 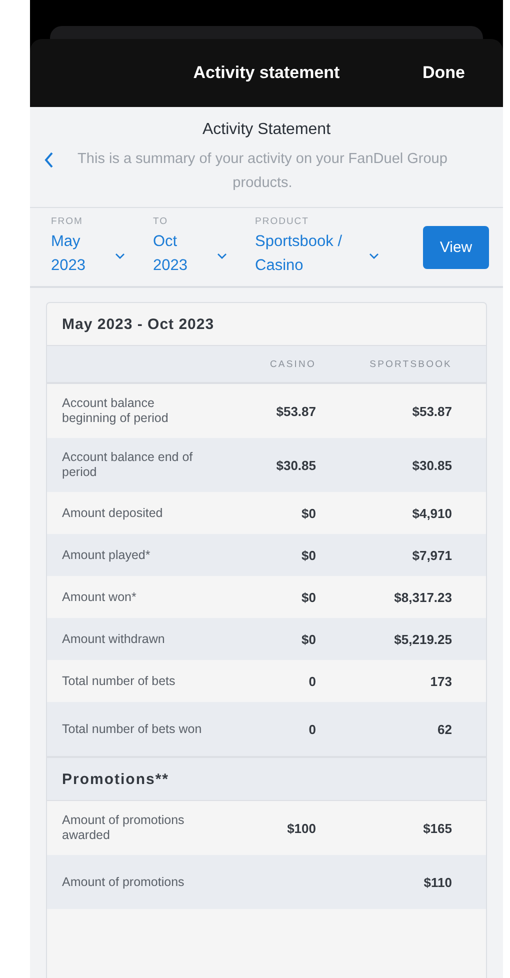 I want to click on column-header: CASINO, so click(x=292, y=364).